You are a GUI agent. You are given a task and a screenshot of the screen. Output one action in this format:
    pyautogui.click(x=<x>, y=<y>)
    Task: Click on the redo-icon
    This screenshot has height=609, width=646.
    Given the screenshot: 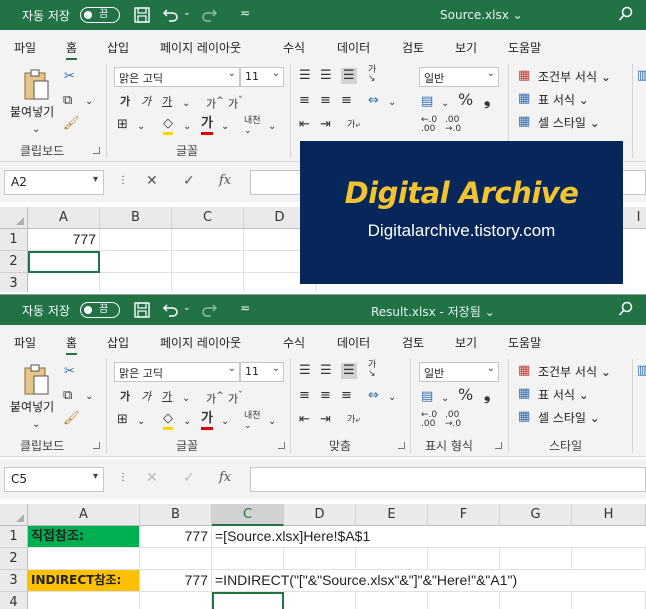 What is the action you would take?
    pyautogui.click(x=209, y=310)
    